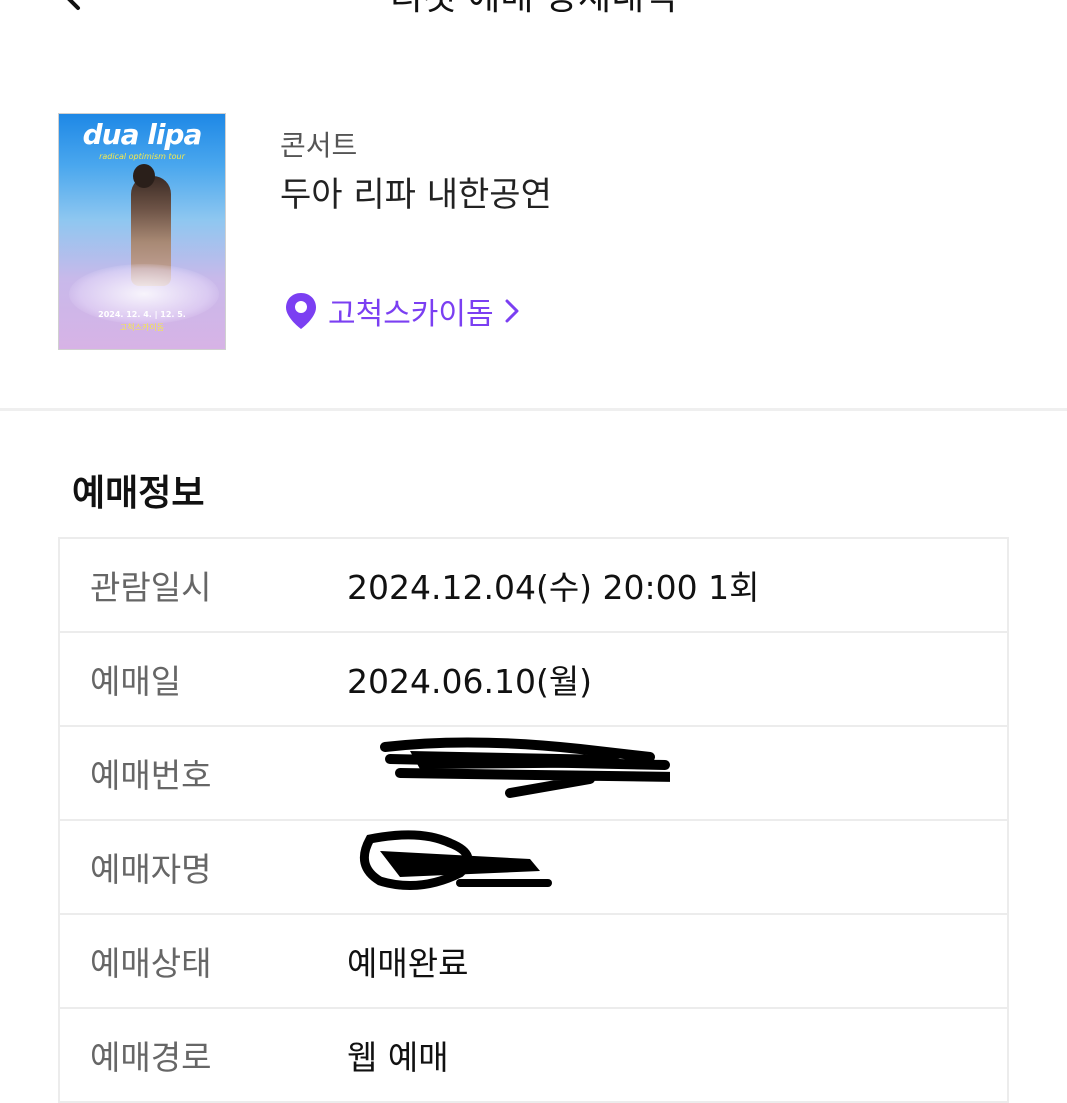 Image resolution: width=1067 pixels, height=1103 pixels. What do you see at coordinates (408, 963) in the screenshot?
I see `row-value: 예매완료` at bounding box center [408, 963].